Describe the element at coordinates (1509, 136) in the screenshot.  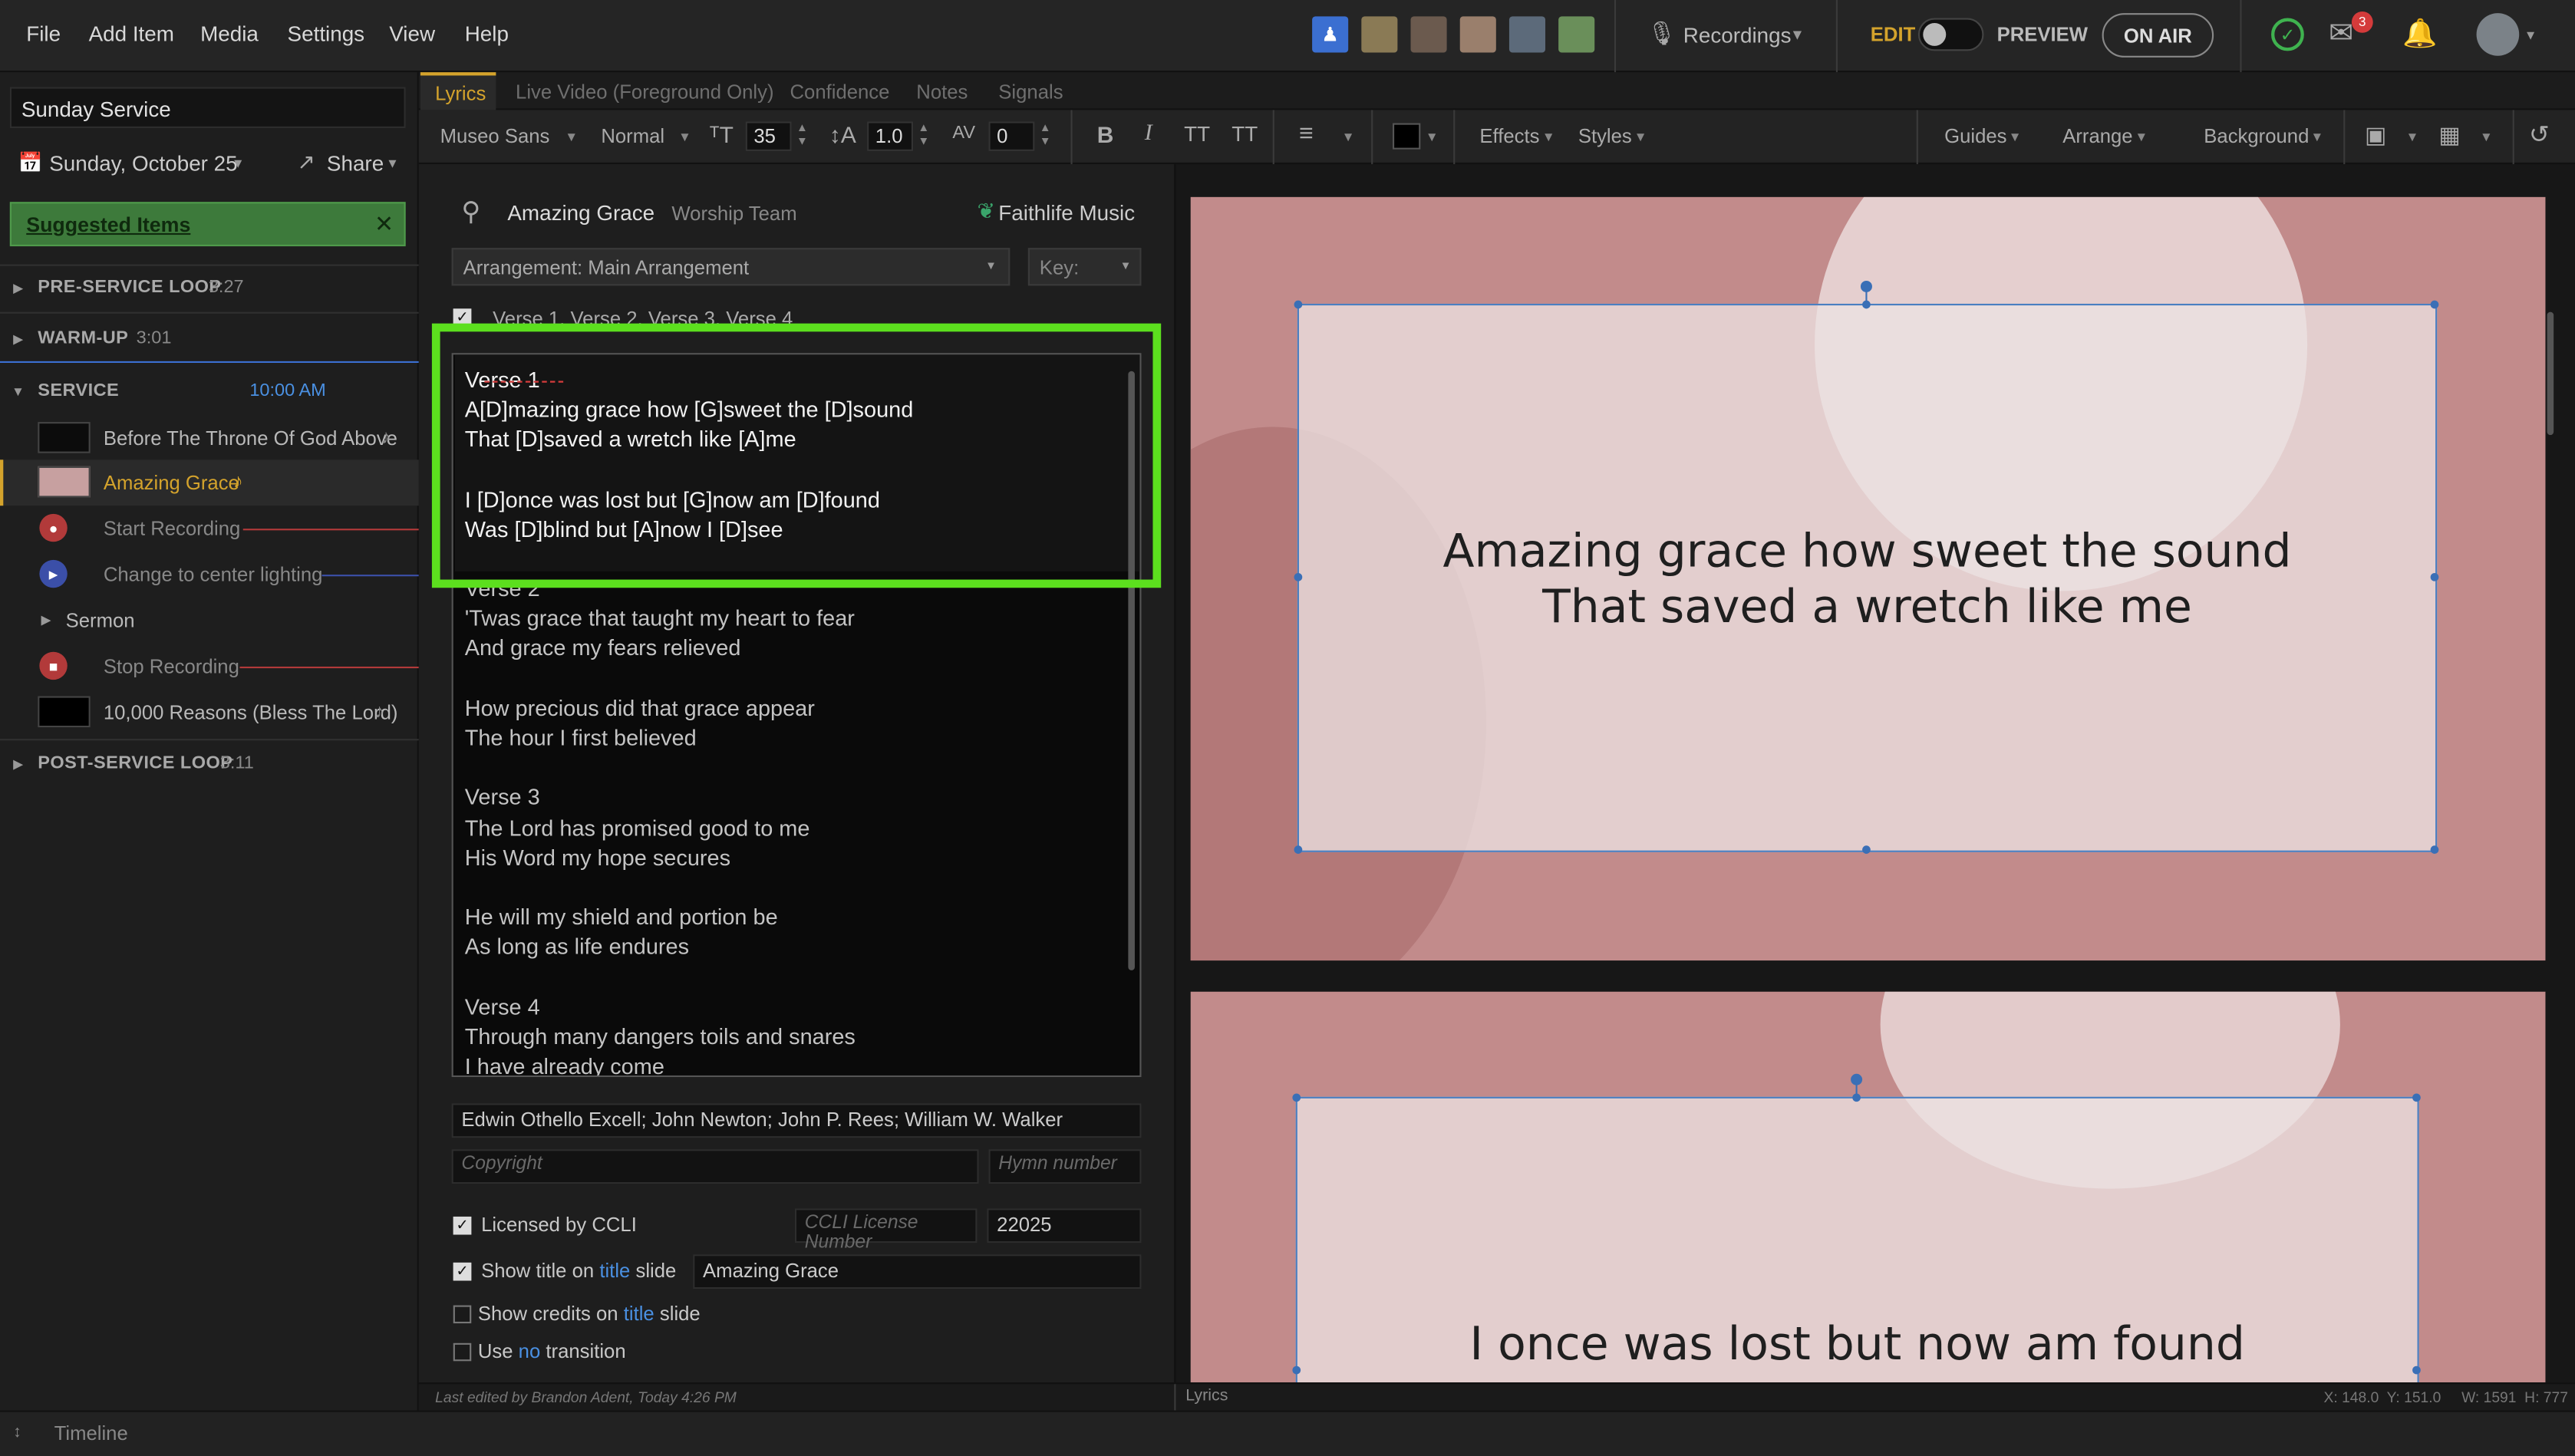
I see `effects-menu: Effects` at that location.